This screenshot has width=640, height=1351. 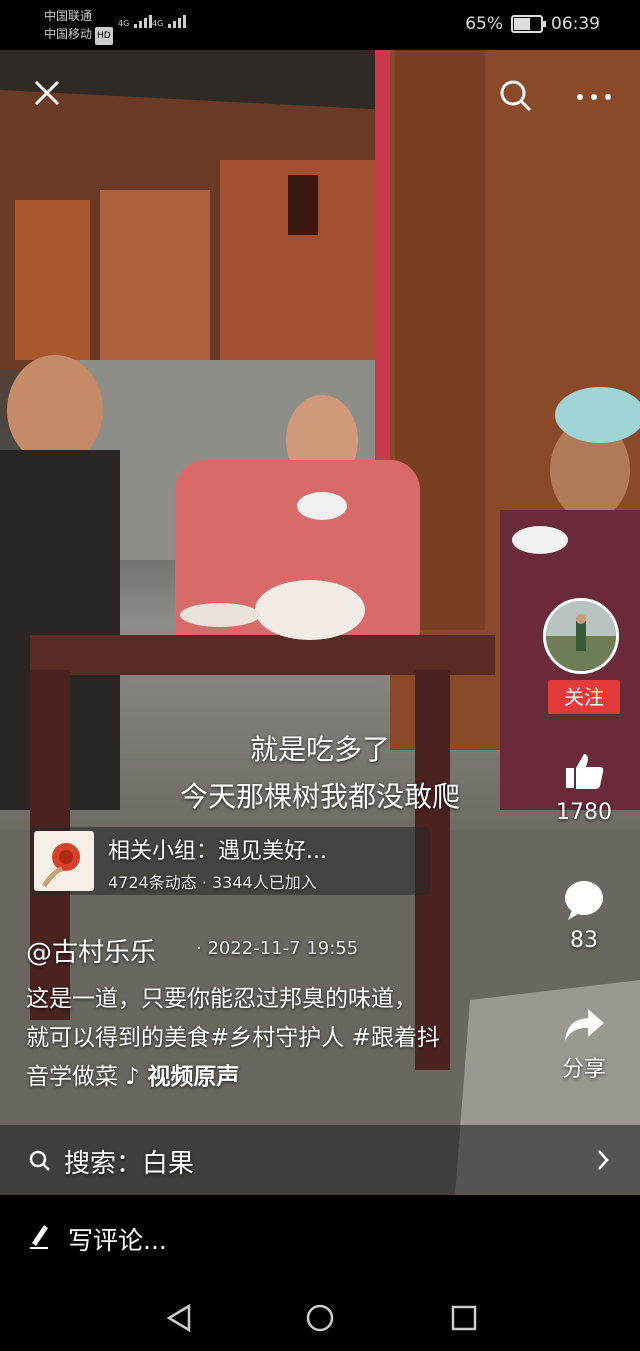 What do you see at coordinates (310, 610) in the screenshot?
I see `big-bowl` at bounding box center [310, 610].